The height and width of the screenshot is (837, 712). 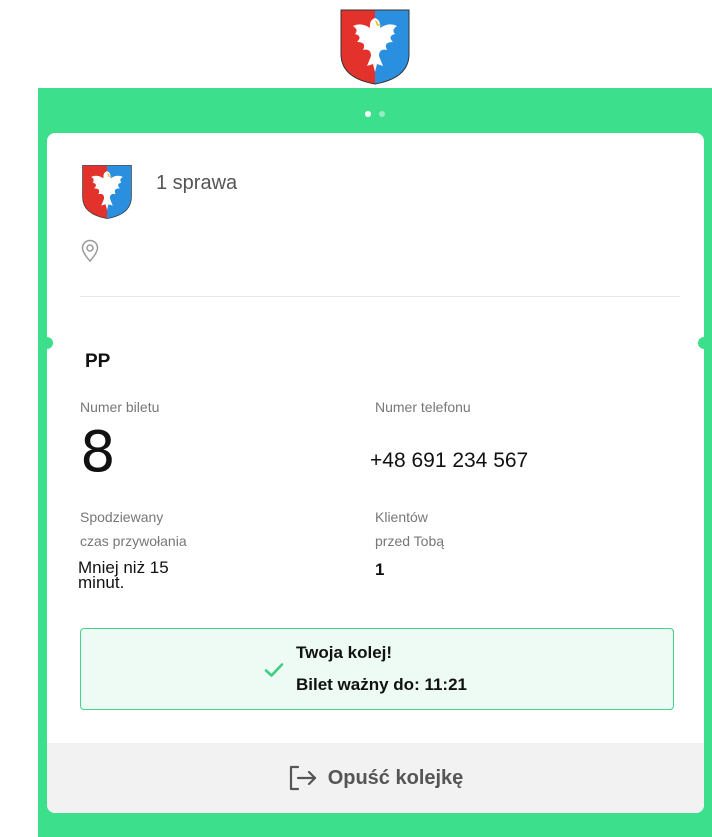 What do you see at coordinates (120, 407) in the screenshot?
I see `ticket-number-label: Numer biletu` at bounding box center [120, 407].